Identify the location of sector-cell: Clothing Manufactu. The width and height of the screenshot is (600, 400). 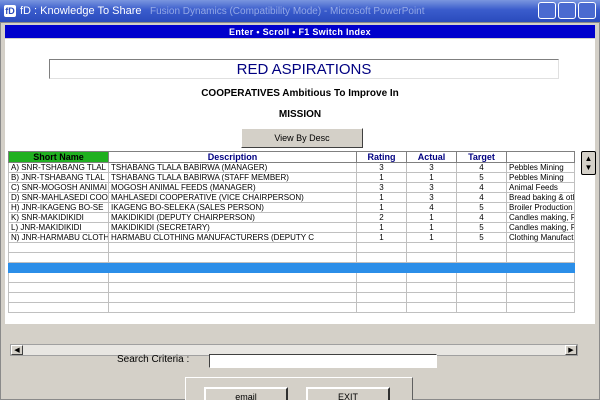
(540, 237).